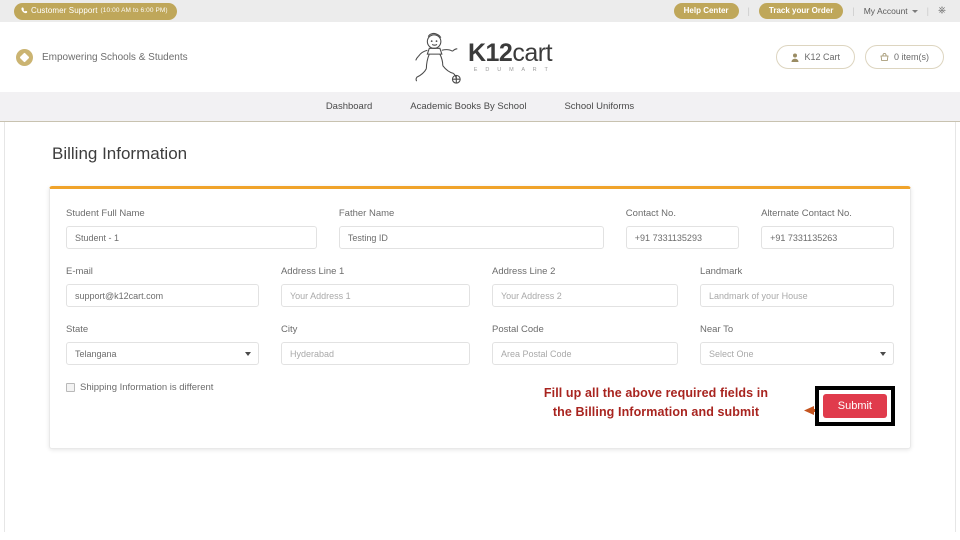 The image size is (960, 540). What do you see at coordinates (490, 52) in the screenshot?
I see `logo-name-bold: K12` at bounding box center [490, 52].